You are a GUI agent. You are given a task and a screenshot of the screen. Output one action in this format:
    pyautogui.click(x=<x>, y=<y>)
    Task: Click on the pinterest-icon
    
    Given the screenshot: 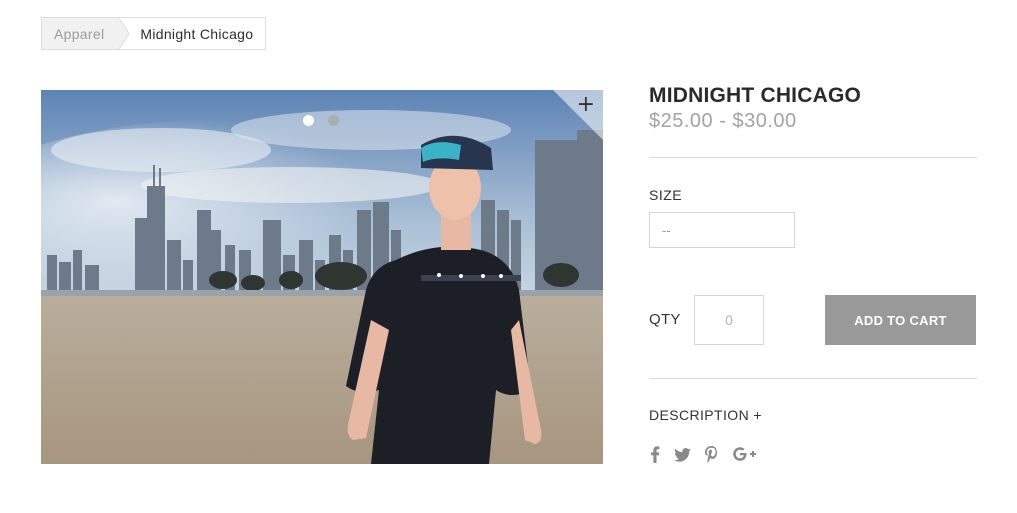 What is the action you would take?
    pyautogui.click(x=711, y=454)
    